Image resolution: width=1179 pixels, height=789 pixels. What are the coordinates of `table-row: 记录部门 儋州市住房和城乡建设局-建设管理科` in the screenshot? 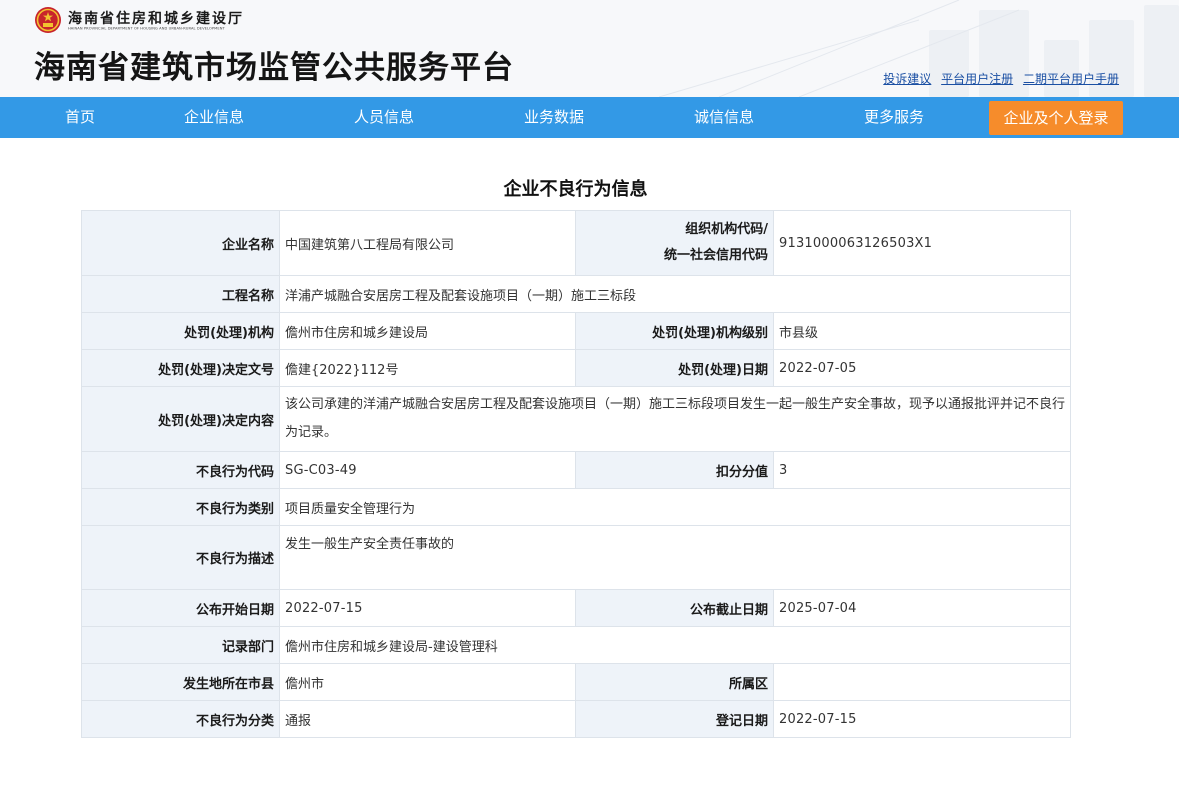 It's located at (576, 645).